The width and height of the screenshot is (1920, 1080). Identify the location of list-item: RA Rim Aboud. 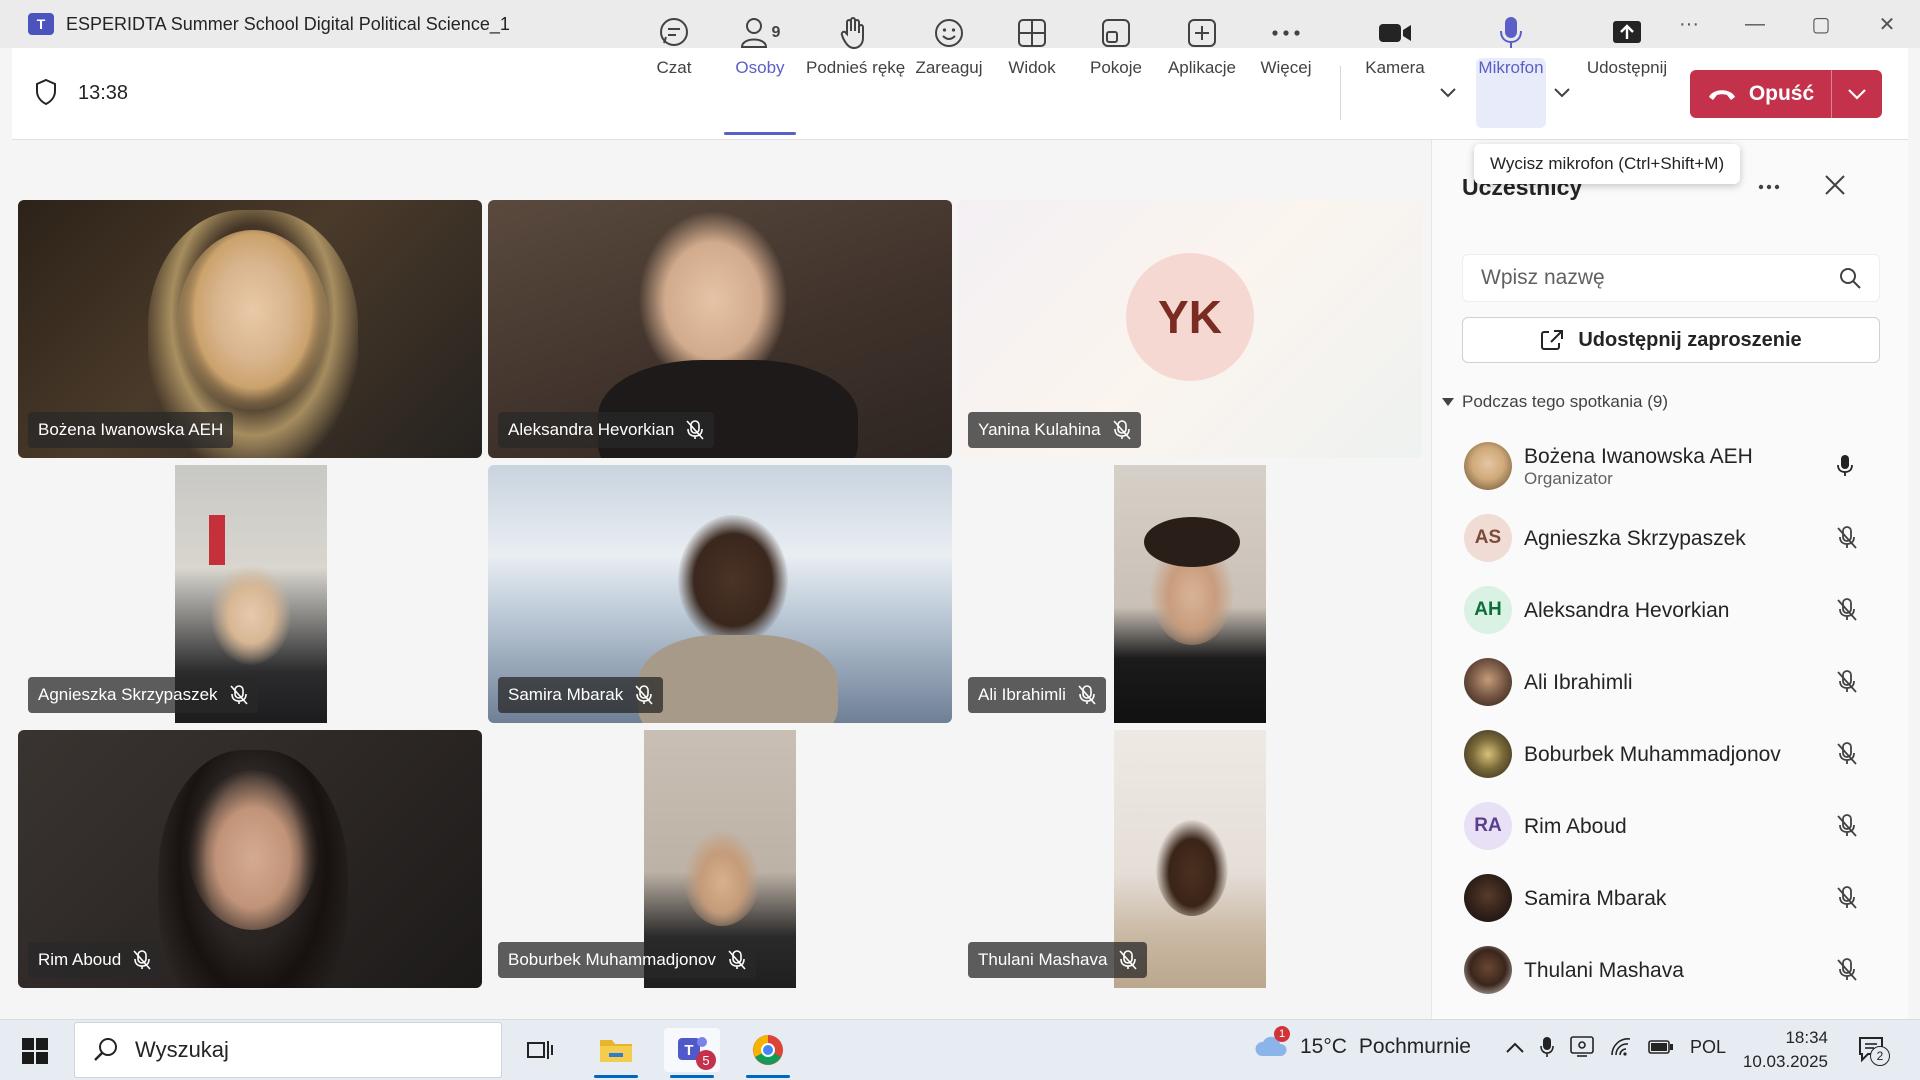
(1670, 826).